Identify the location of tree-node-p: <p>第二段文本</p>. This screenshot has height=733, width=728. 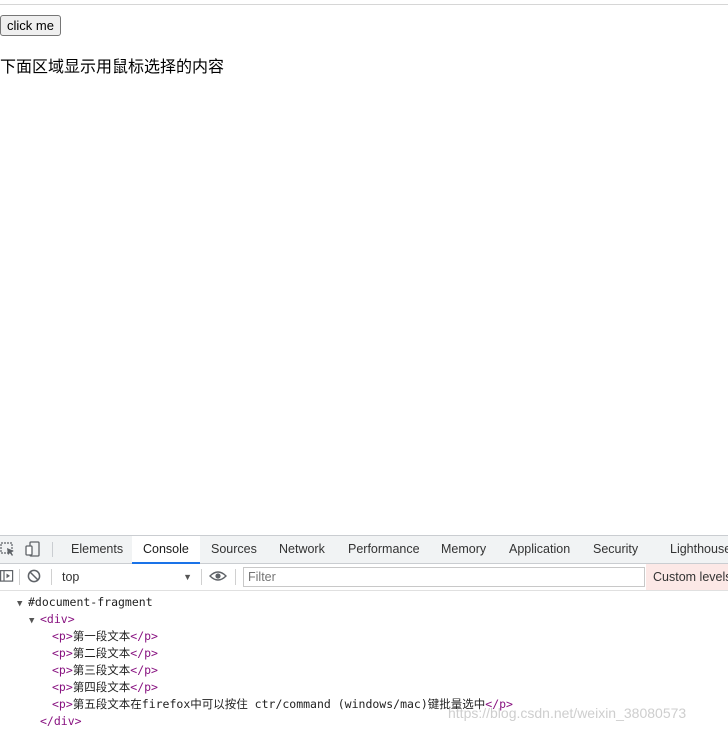
(105, 653).